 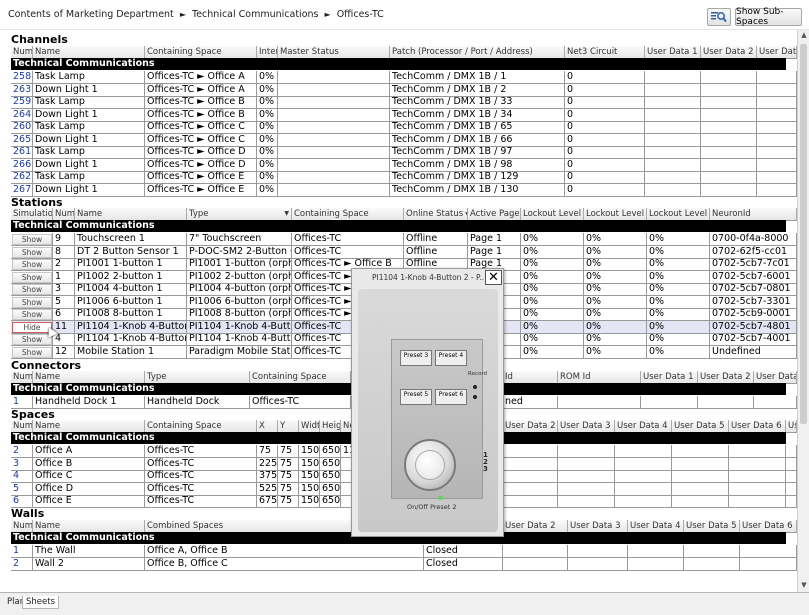 I want to click on cell-neuron-id: Undefined, so click(x=753, y=352).